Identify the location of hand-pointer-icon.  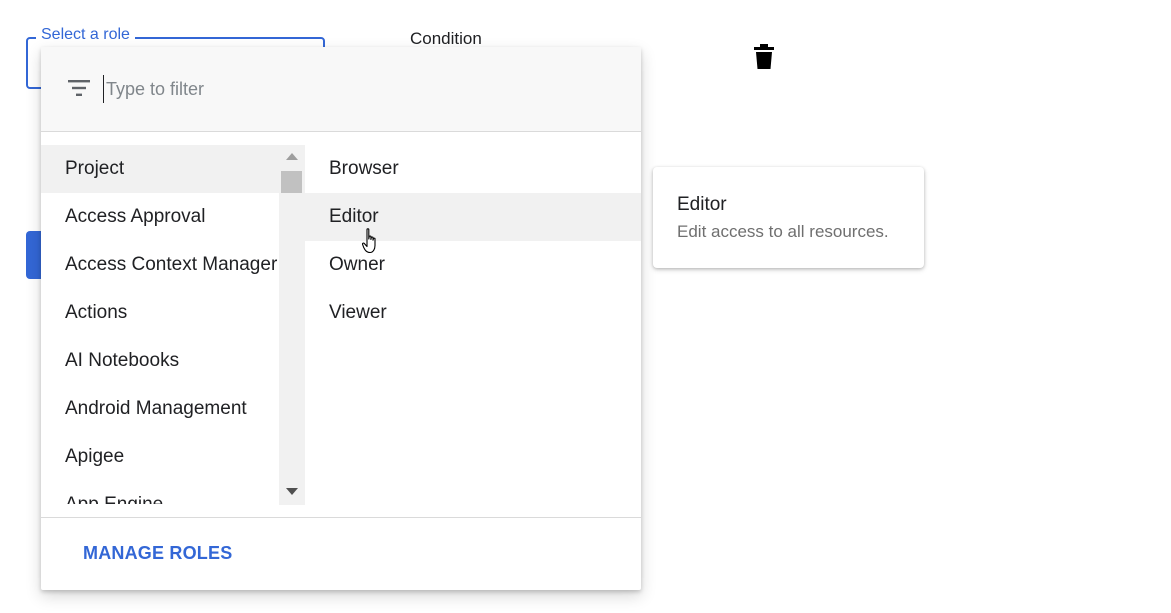
(369, 241).